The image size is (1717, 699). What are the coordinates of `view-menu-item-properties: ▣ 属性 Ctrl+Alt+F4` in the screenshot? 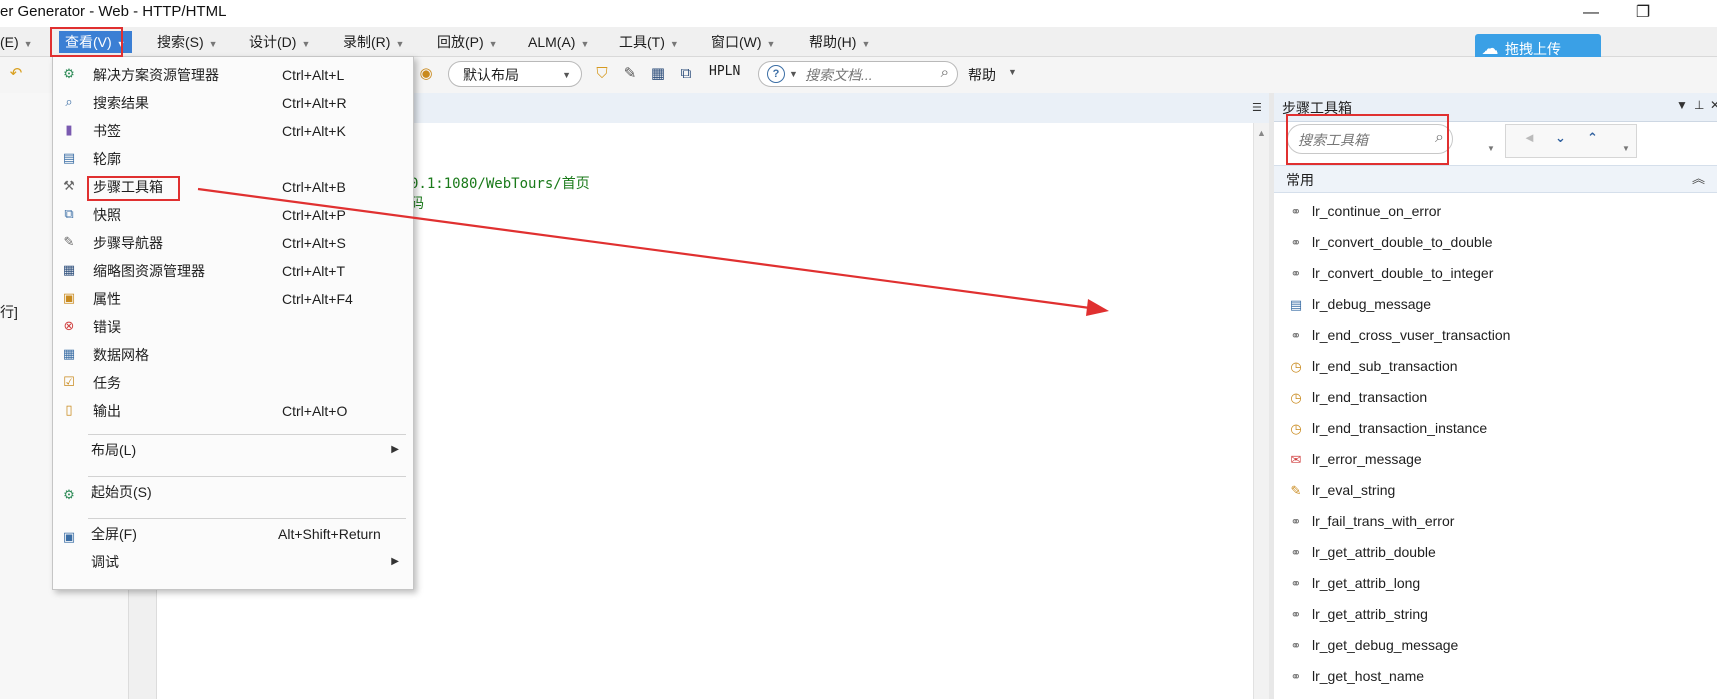 It's located at (232, 299).